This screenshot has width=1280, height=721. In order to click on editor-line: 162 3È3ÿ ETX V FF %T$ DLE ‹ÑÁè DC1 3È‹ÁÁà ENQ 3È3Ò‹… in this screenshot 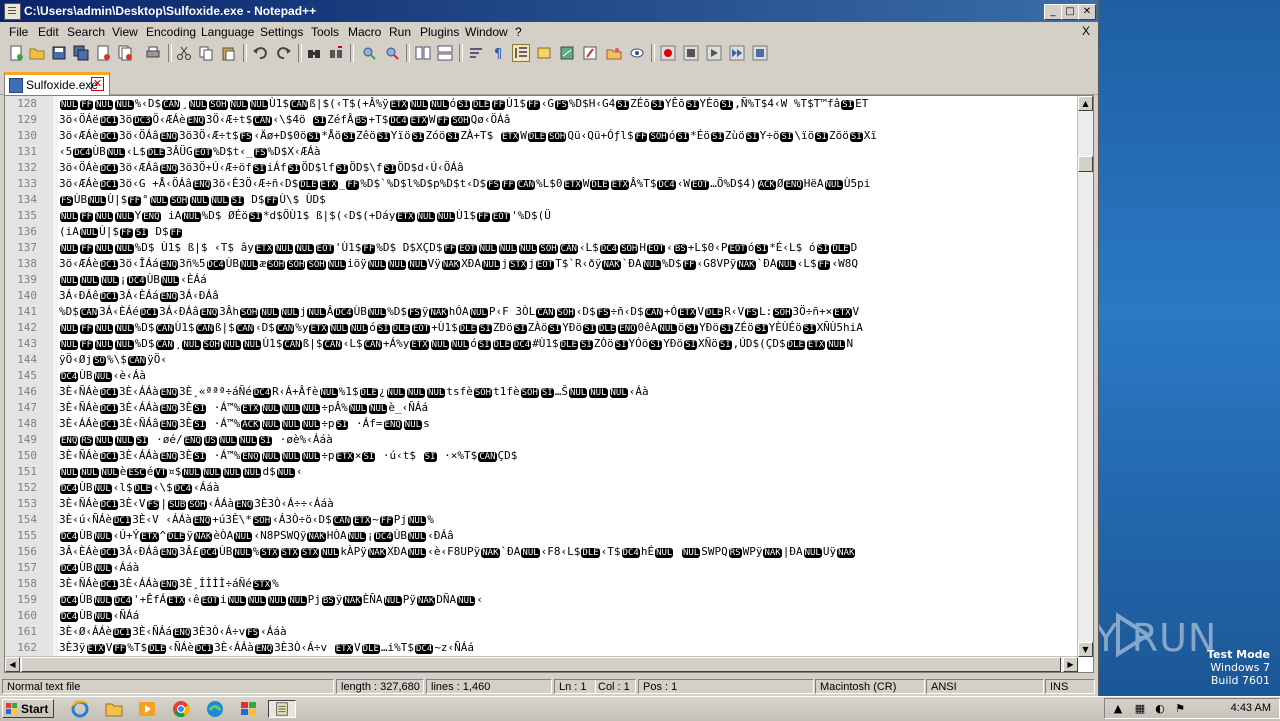, I will do `click(542, 648)`.